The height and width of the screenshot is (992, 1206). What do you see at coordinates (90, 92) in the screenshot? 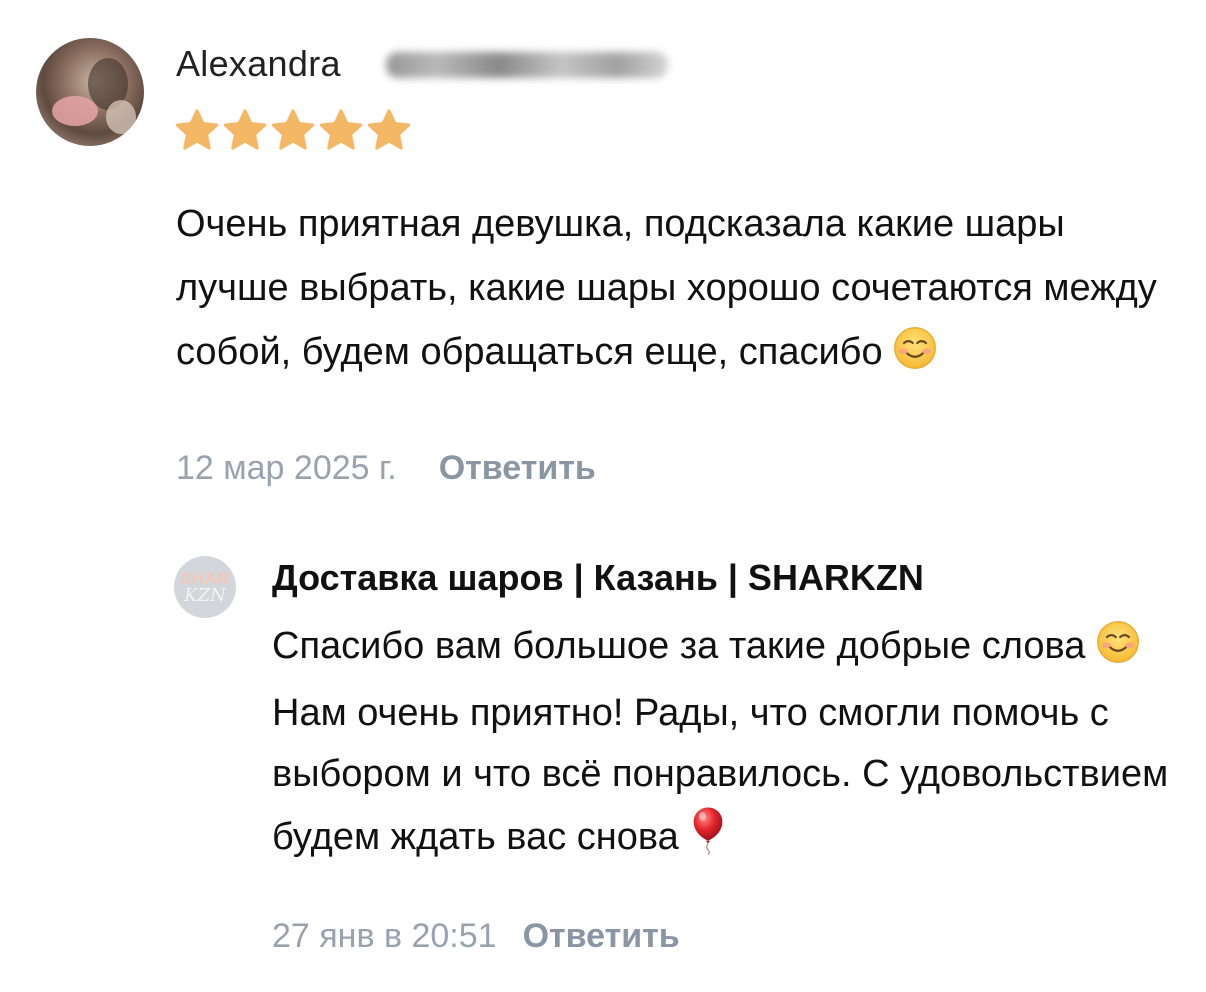
I see `reviewer-avatar` at bounding box center [90, 92].